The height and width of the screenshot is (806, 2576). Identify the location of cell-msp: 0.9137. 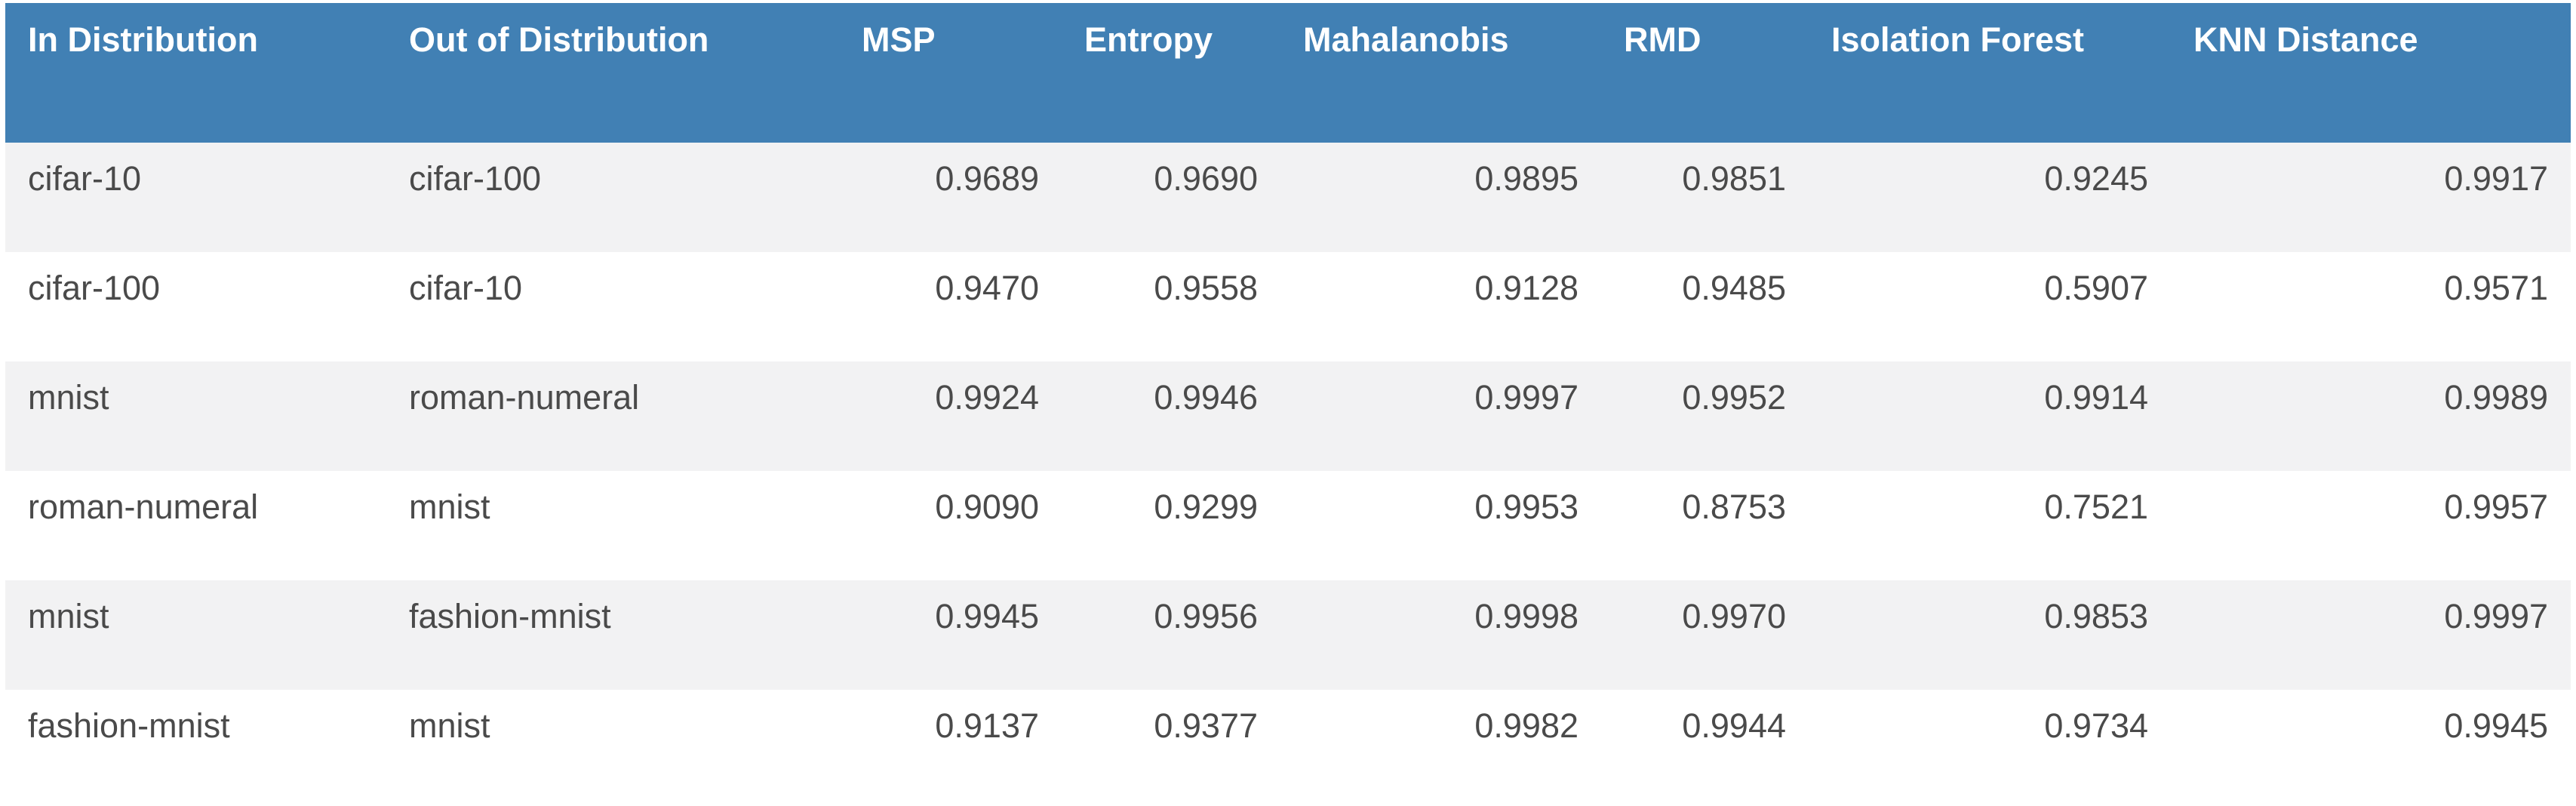
(987, 725).